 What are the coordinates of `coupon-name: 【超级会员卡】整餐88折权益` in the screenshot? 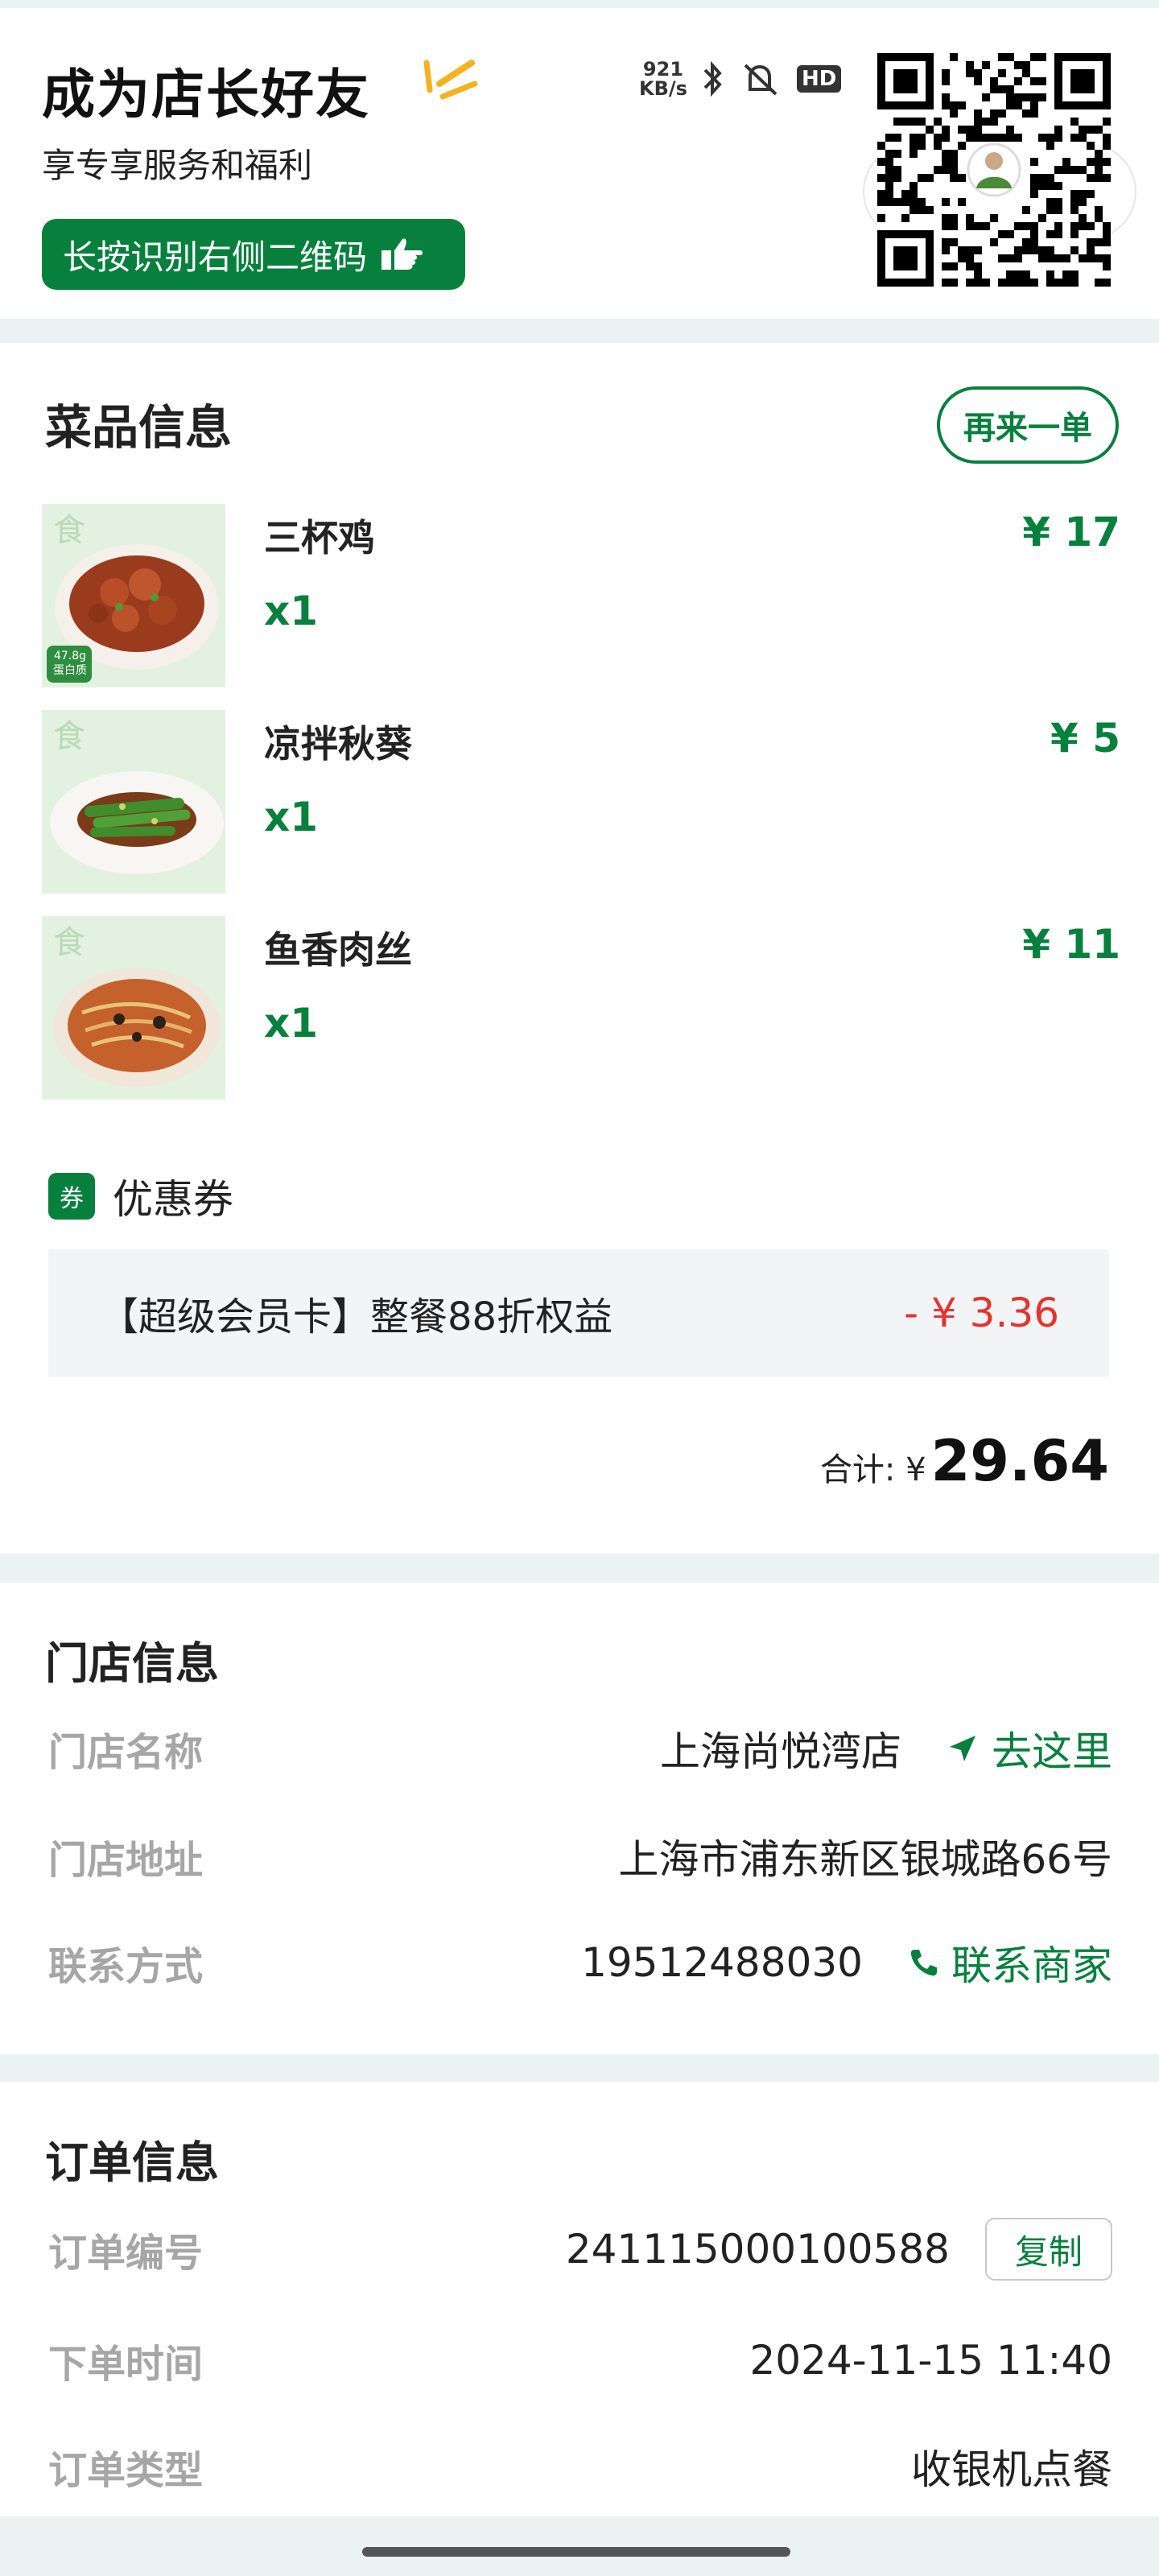 It's located at (356, 1317).